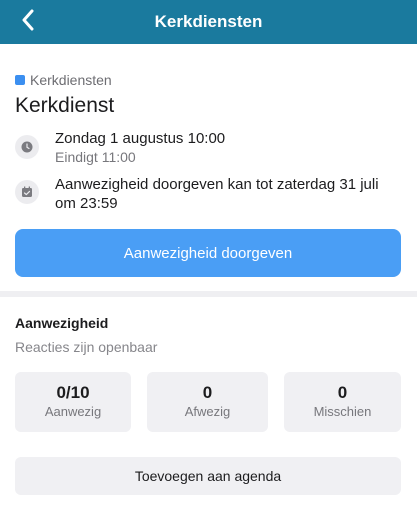  I want to click on event-category: Kerkdiensten, so click(63, 80).